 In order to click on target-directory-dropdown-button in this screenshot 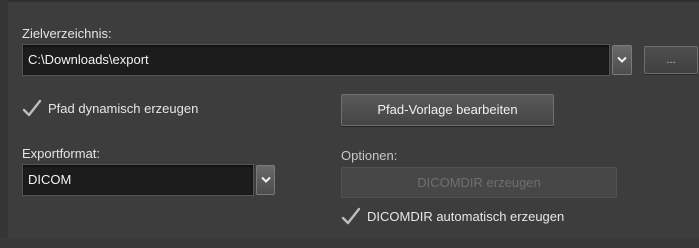, I will do `click(622, 60)`.